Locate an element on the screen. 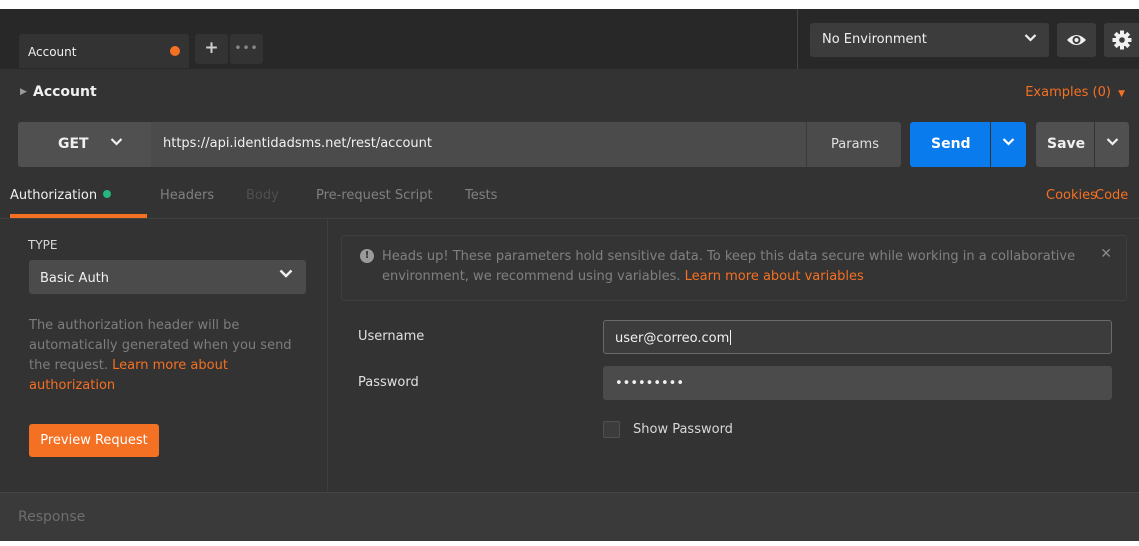 The width and height of the screenshot is (1139, 546). save-options-button is located at coordinates (1112, 144).